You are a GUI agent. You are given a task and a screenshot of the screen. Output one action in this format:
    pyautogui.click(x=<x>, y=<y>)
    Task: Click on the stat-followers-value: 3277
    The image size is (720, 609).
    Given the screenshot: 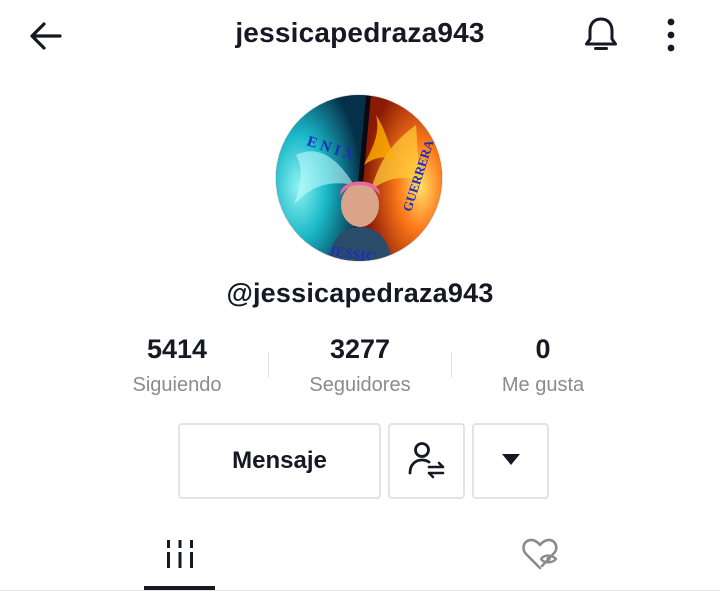 What is the action you would take?
    pyautogui.click(x=360, y=349)
    